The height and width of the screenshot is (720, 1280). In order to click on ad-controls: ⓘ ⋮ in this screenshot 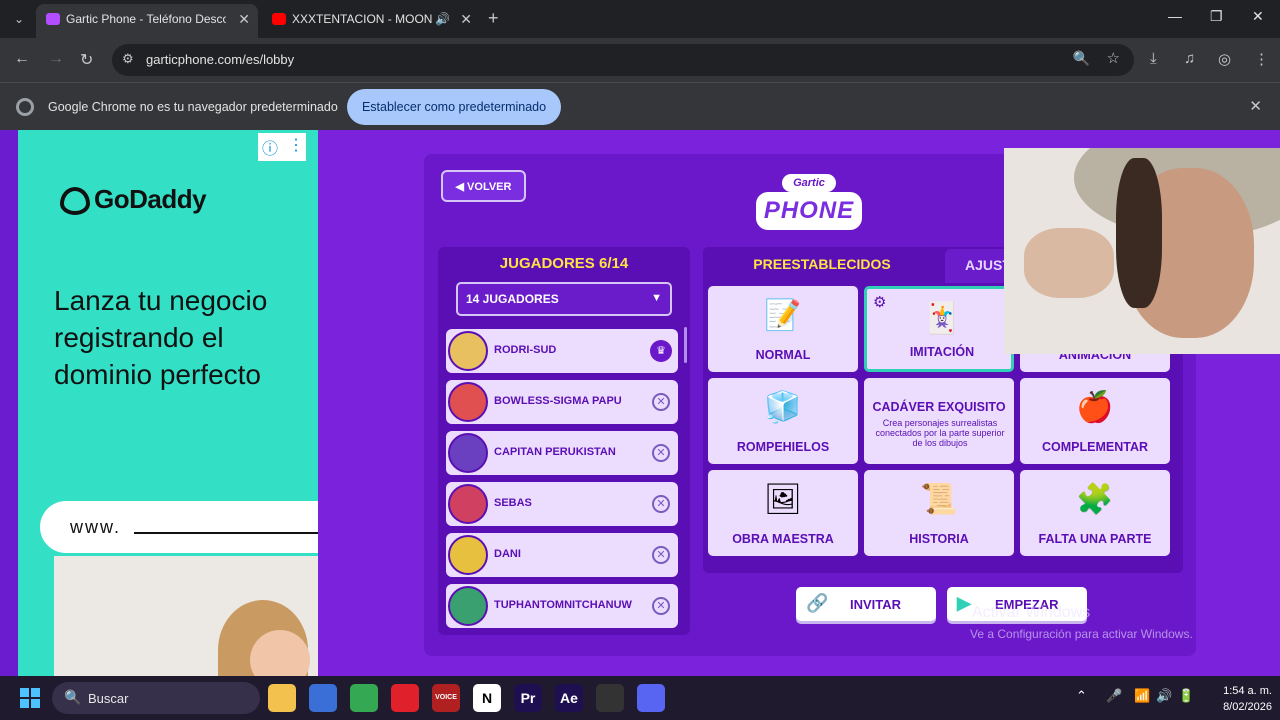, I will do `click(282, 147)`.